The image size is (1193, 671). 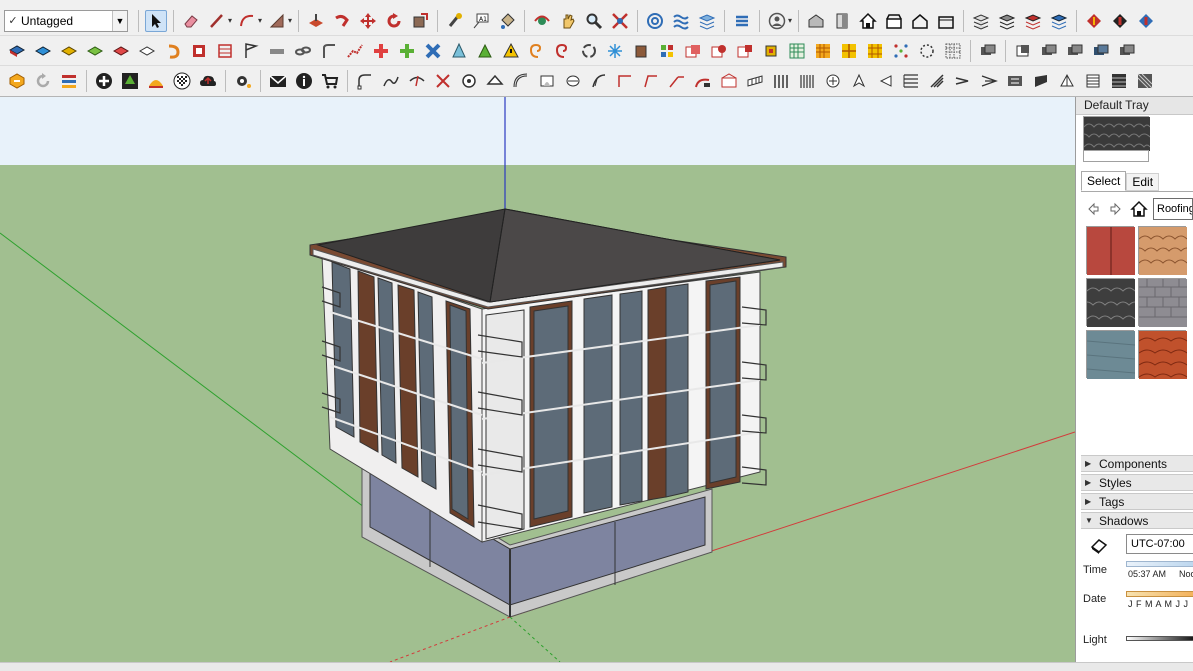 What do you see at coordinates (66, 20) in the screenshot?
I see `tag-selector: ✓ Untagged ▼` at bounding box center [66, 20].